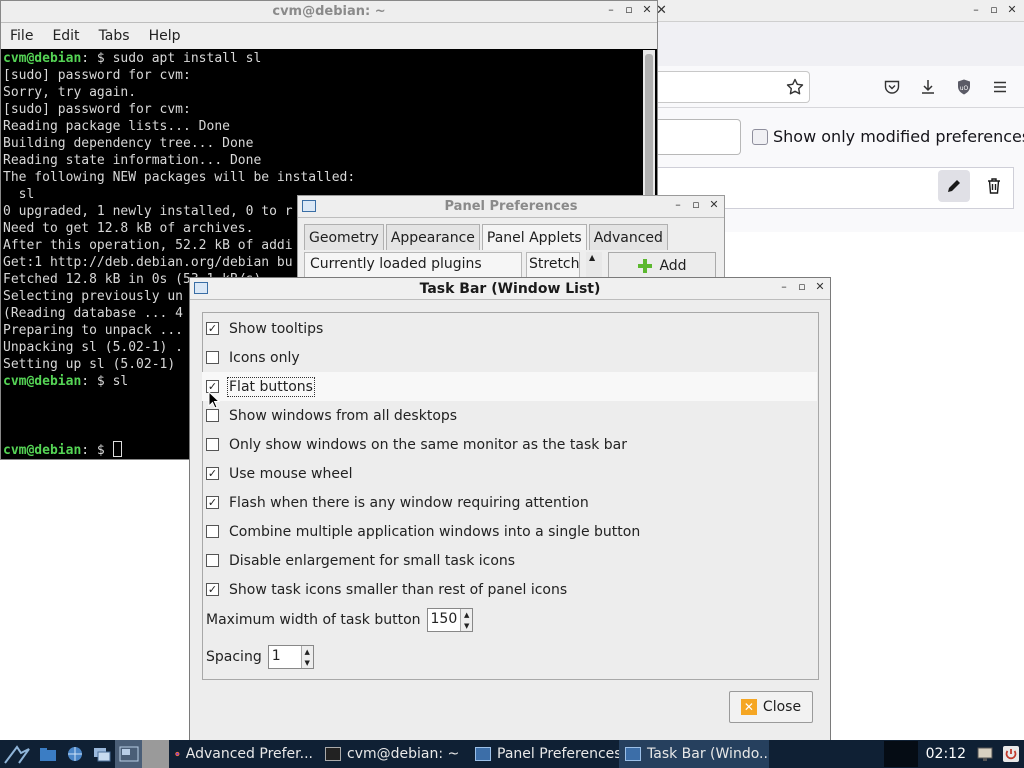  I want to click on hamburger-menu-icon, so click(1000, 87).